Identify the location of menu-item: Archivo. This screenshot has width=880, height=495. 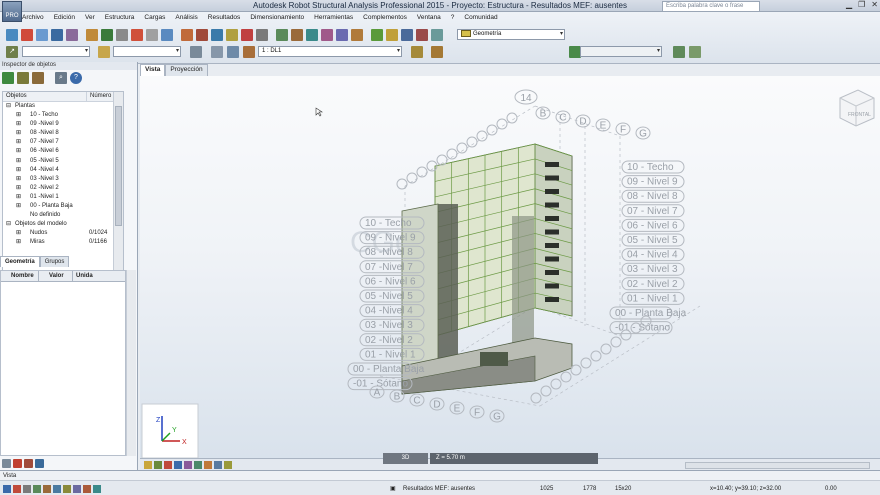
(33, 19).